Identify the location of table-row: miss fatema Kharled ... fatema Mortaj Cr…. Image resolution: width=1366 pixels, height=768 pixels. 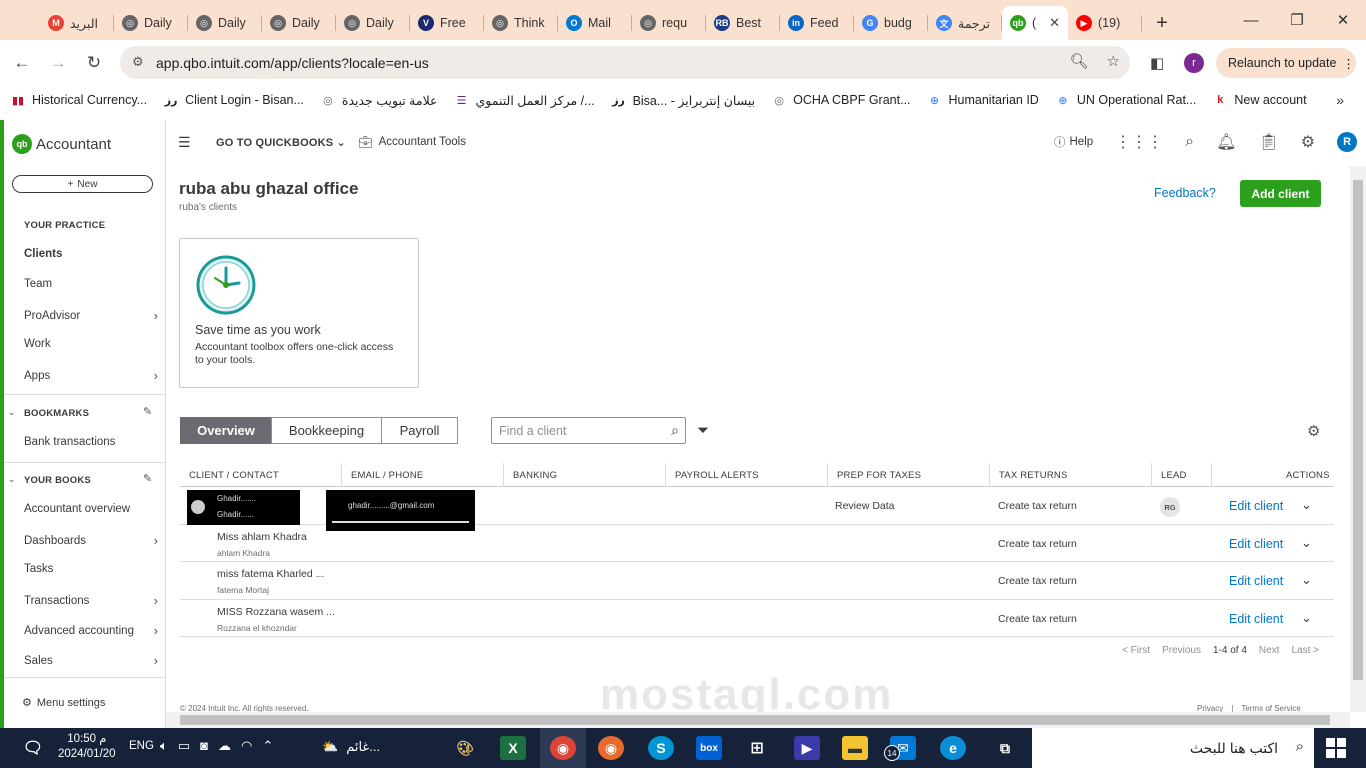
(757, 581).